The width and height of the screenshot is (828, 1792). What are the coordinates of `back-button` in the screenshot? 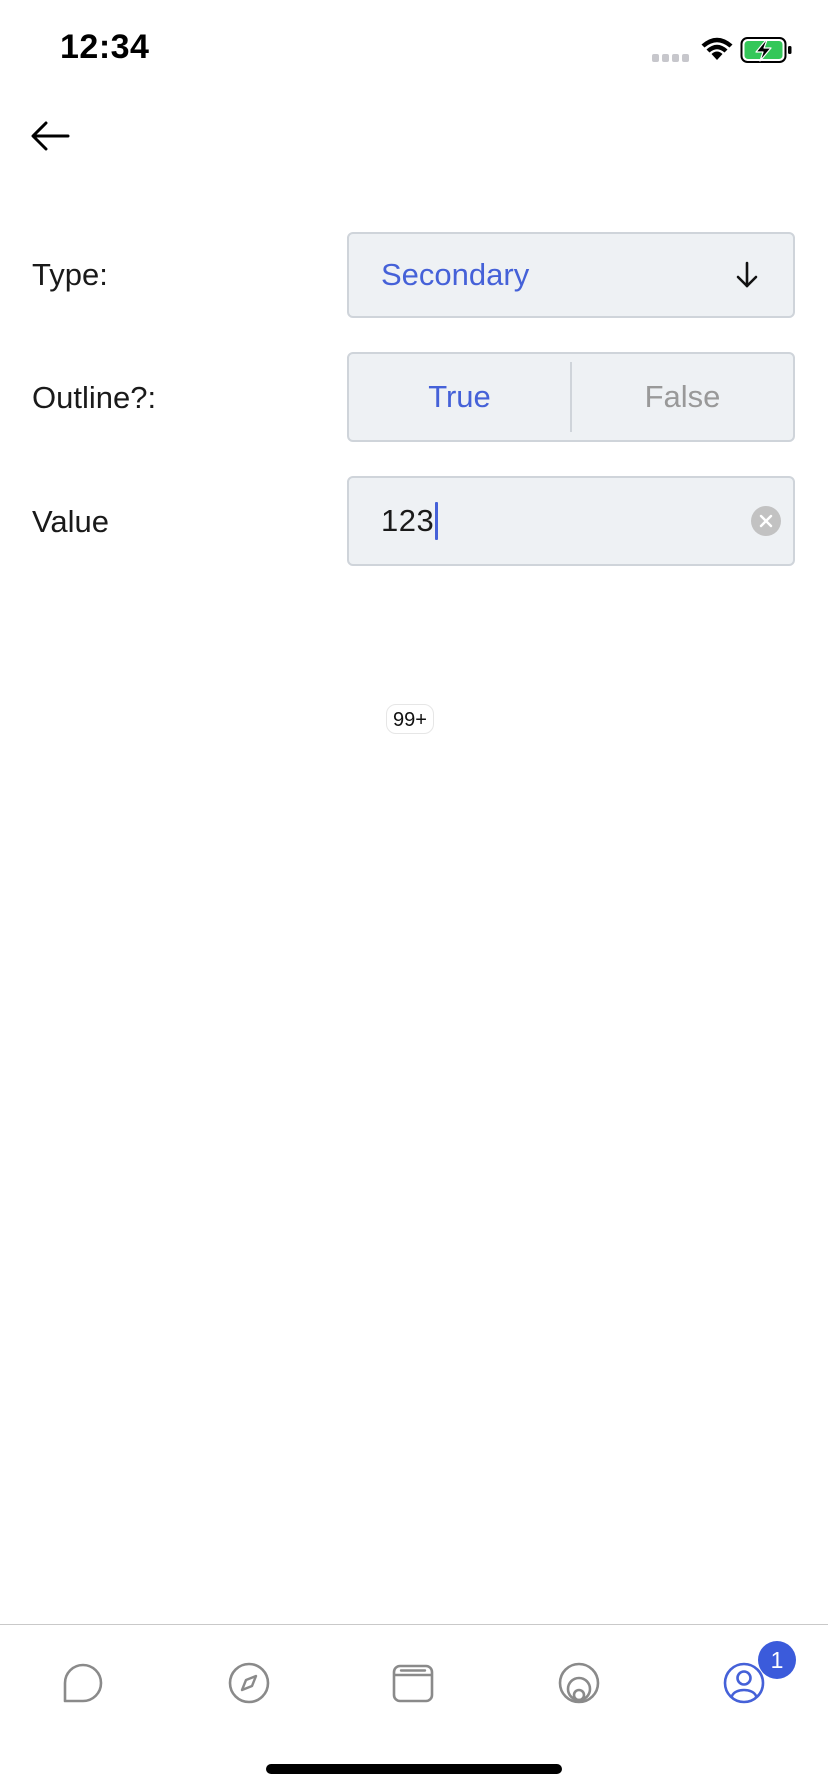 It's located at (50, 138).